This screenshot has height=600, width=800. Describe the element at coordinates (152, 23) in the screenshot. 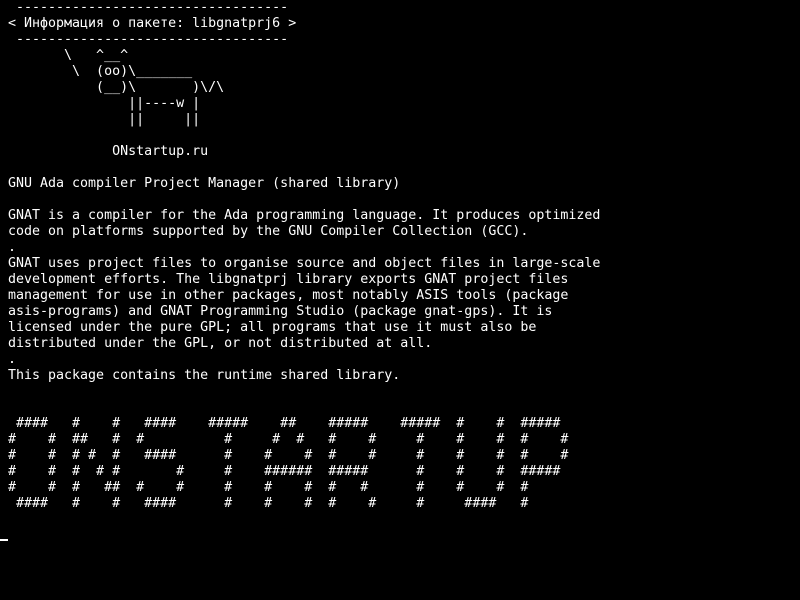

I see `banner-title: < Информация о пакете: libgnatprj6 >` at that location.